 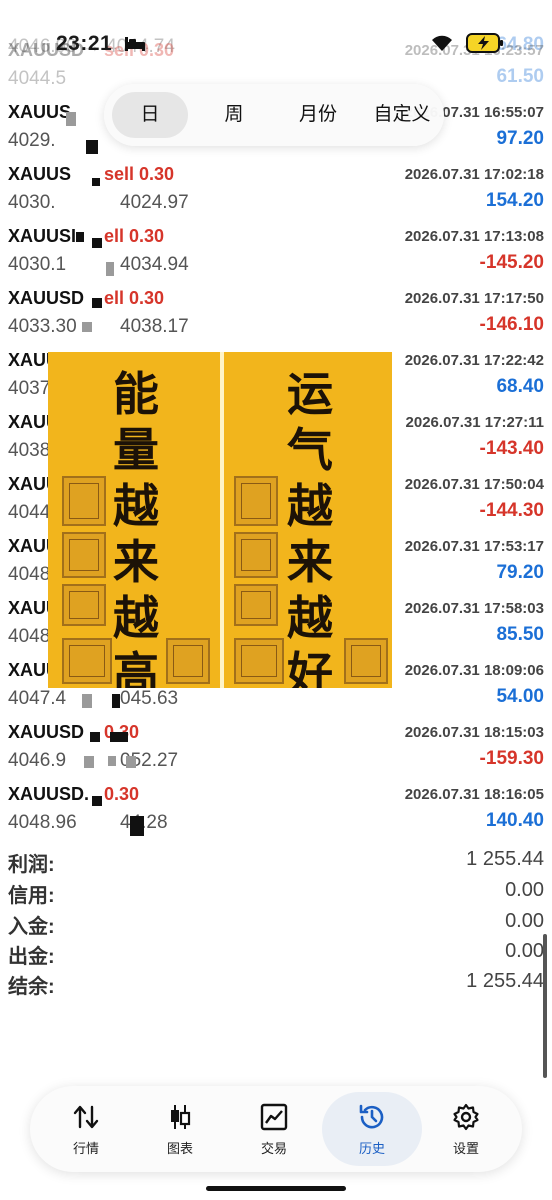 What do you see at coordinates (520, 386) in the screenshot?
I see `trade-profit: 68.40` at bounding box center [520, 386].